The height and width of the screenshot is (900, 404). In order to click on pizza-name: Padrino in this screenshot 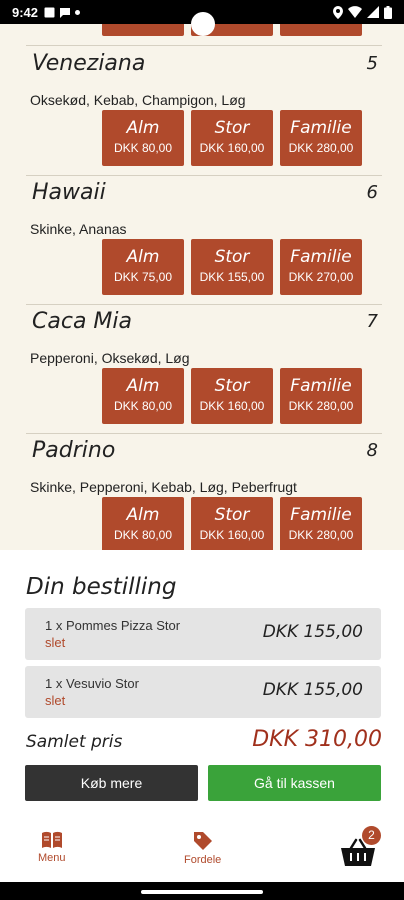, I will do `click(74, 450)`.